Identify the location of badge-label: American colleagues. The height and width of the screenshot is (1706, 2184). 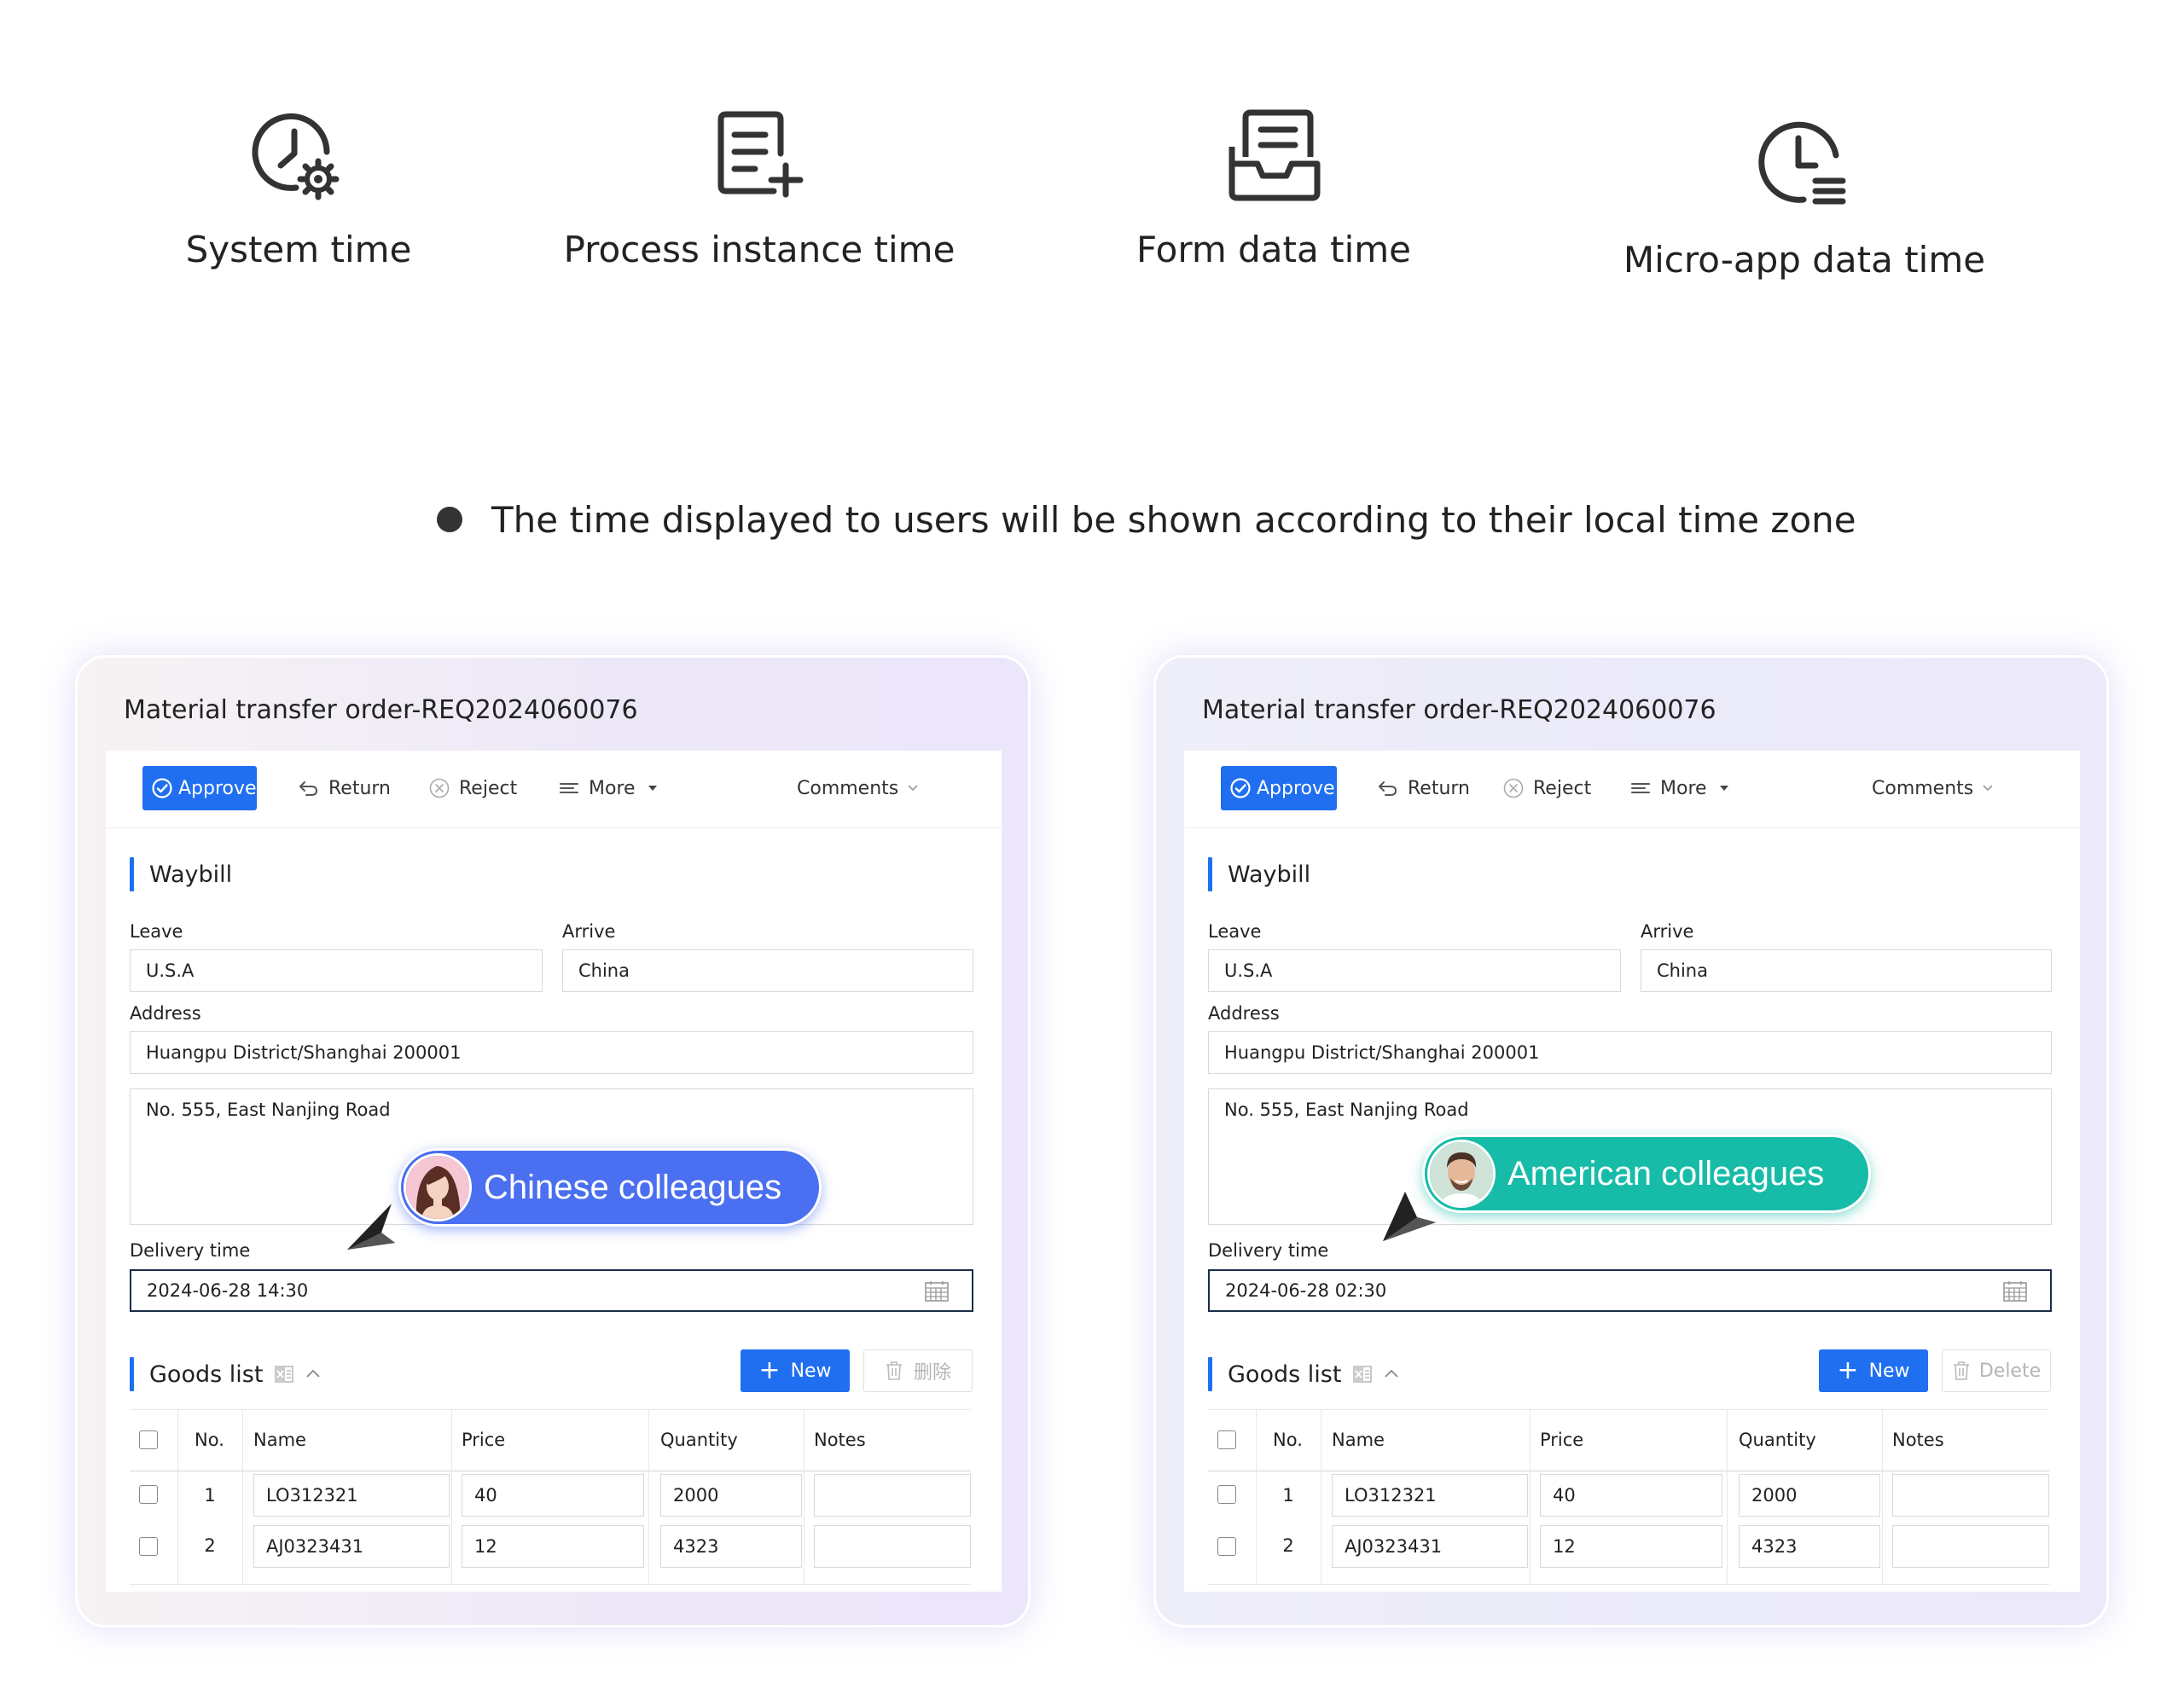
(1666, 1173).